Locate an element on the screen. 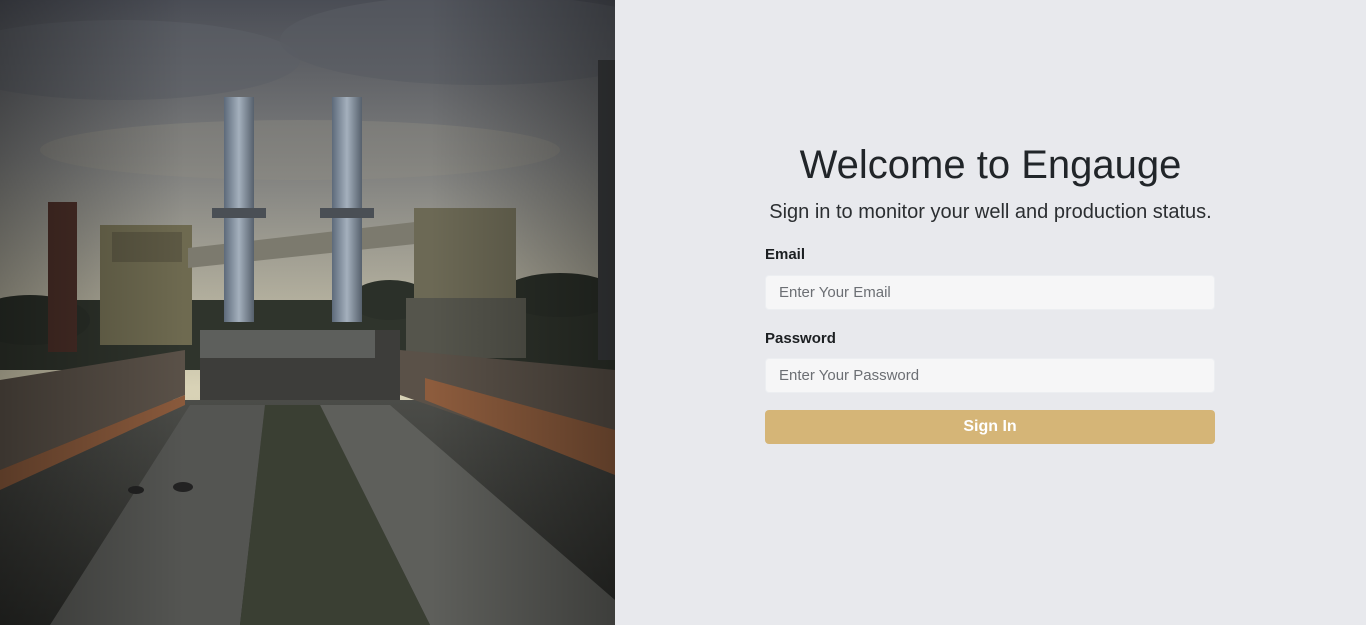 The image size is (1366, 625). password-field is located at coordinates (990, 375).